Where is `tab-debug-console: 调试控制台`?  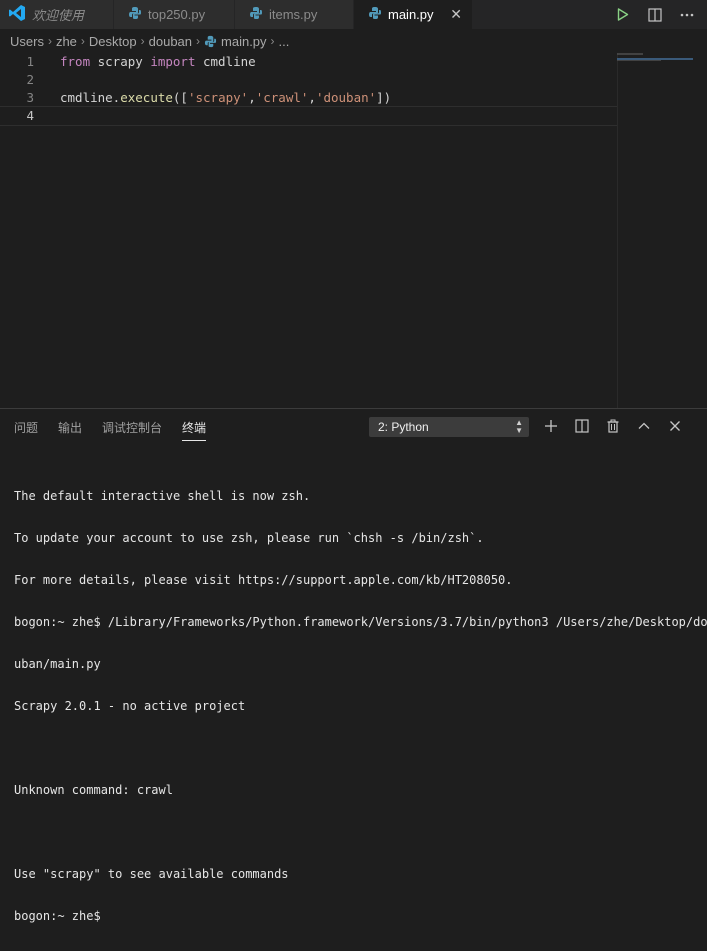
tab-debug-console: 调试控制台 is located at coordinates (132, 430).